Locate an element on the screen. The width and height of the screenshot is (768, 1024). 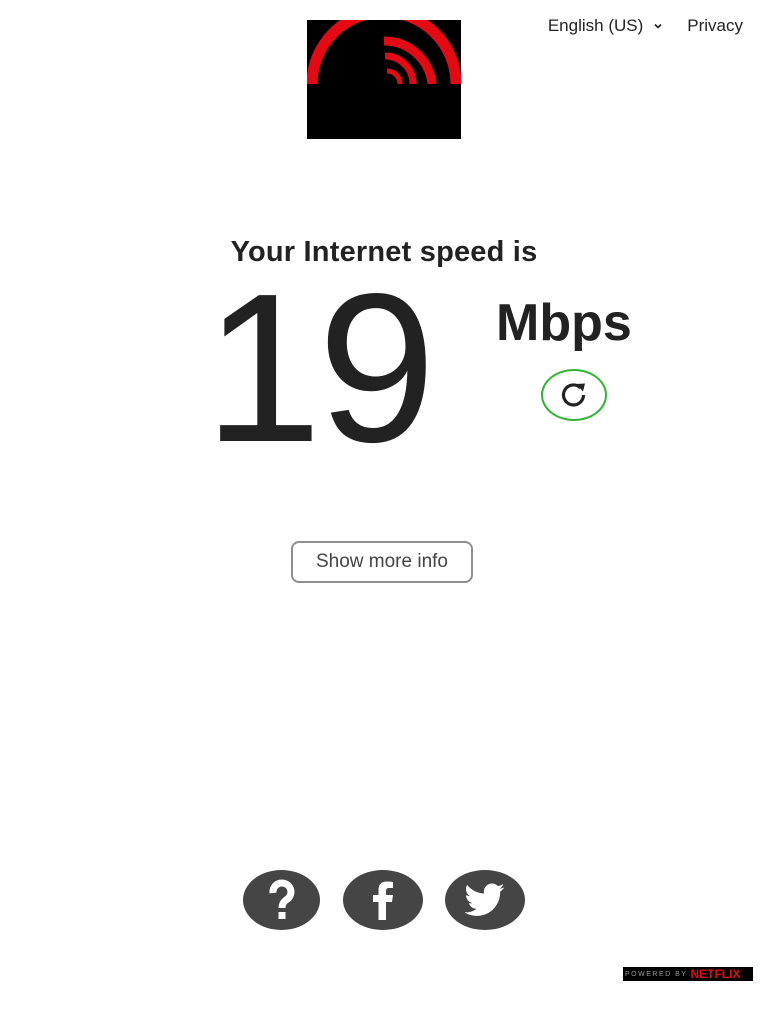
facebook-icon is located at coordinates (383, 900).